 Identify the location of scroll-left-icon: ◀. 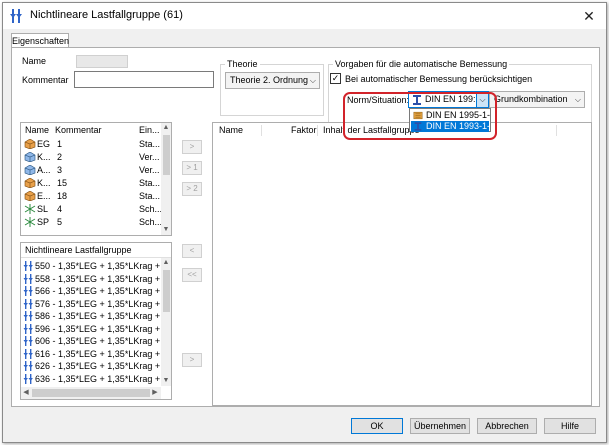
(26, 393).